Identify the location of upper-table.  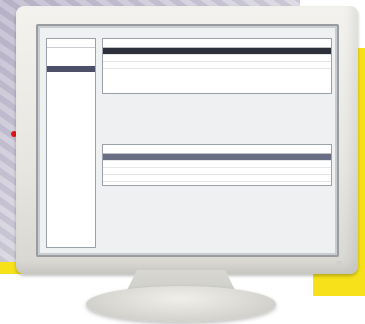
(217, 66).